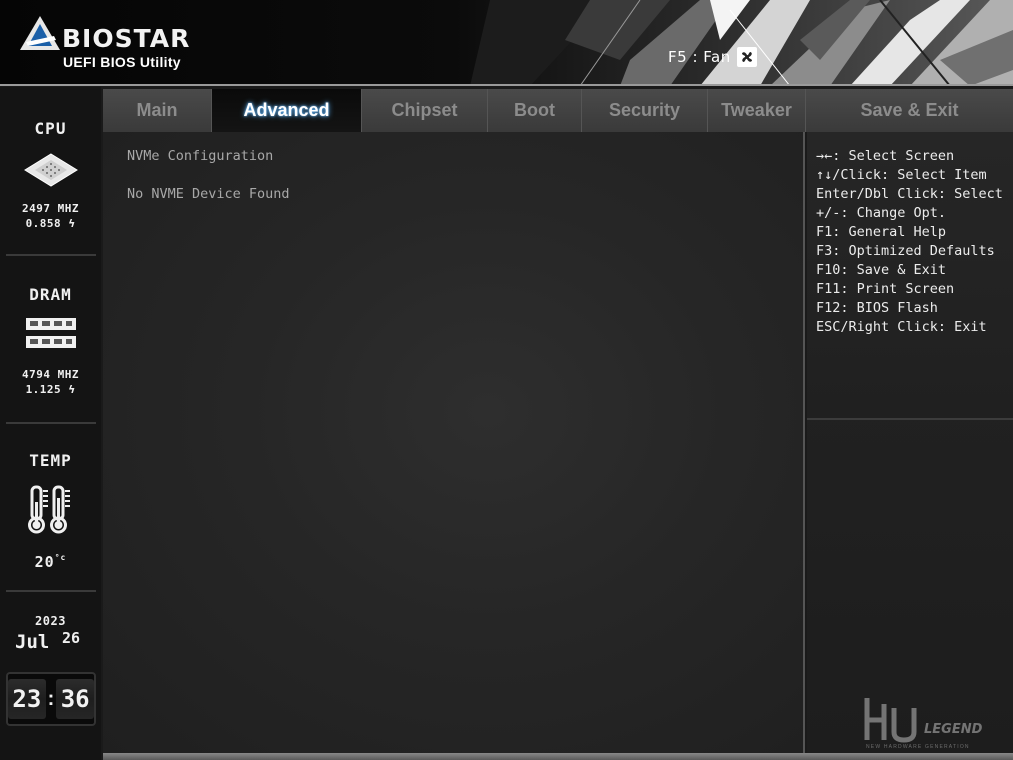 The height and width of the screenshot is (760, 1013). What do you see at coordinates (881, 232) in the screenshot?
I see `help-line: F1: General Help` at bounding box center [881, 232].